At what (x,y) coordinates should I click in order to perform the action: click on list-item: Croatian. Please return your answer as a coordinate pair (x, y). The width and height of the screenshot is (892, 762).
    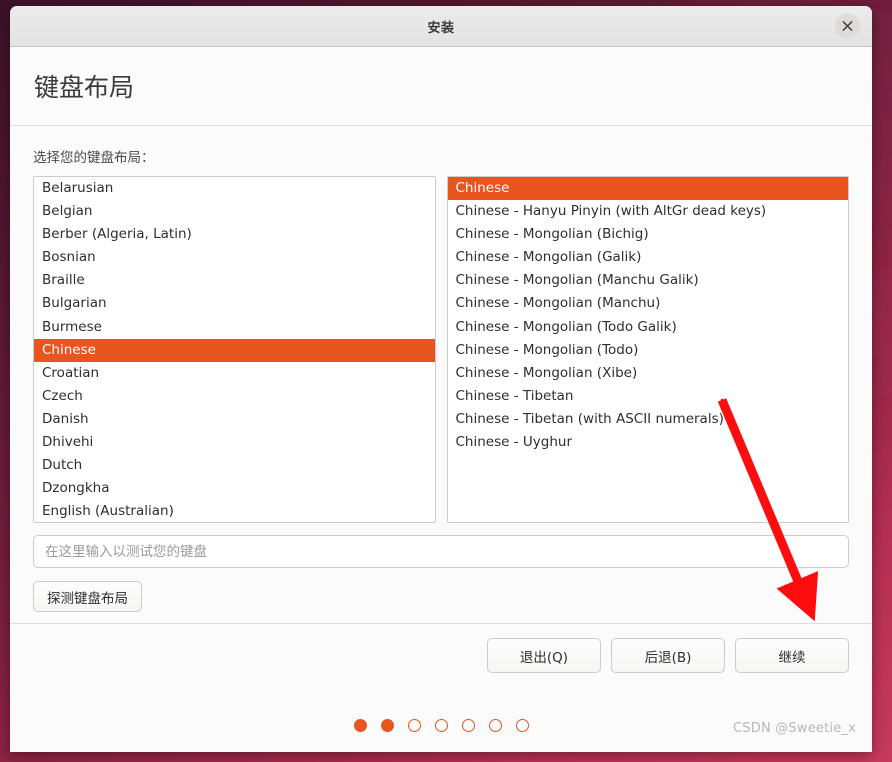
    Looking at the image, I should click on (234, 373).